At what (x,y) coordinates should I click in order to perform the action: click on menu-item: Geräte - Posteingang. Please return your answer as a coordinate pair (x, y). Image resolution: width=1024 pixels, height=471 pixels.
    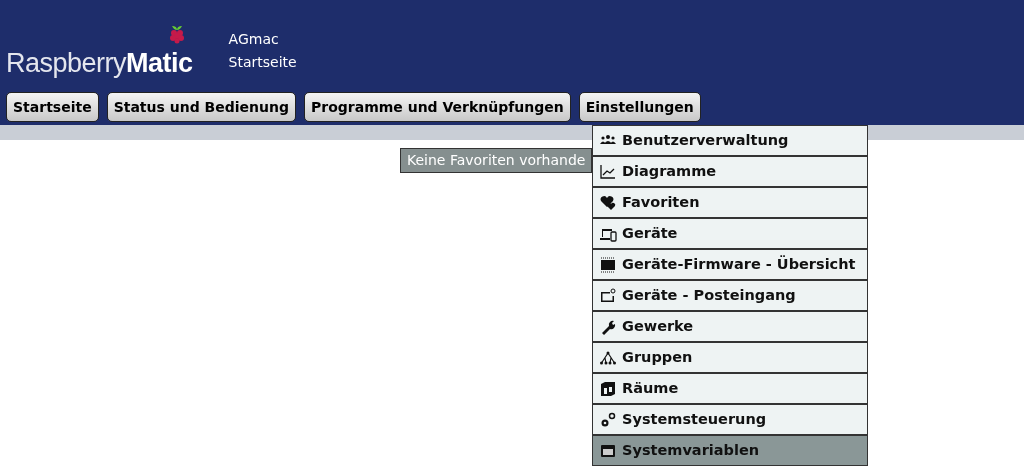
    Looking at the image, I should click on (730, 295).